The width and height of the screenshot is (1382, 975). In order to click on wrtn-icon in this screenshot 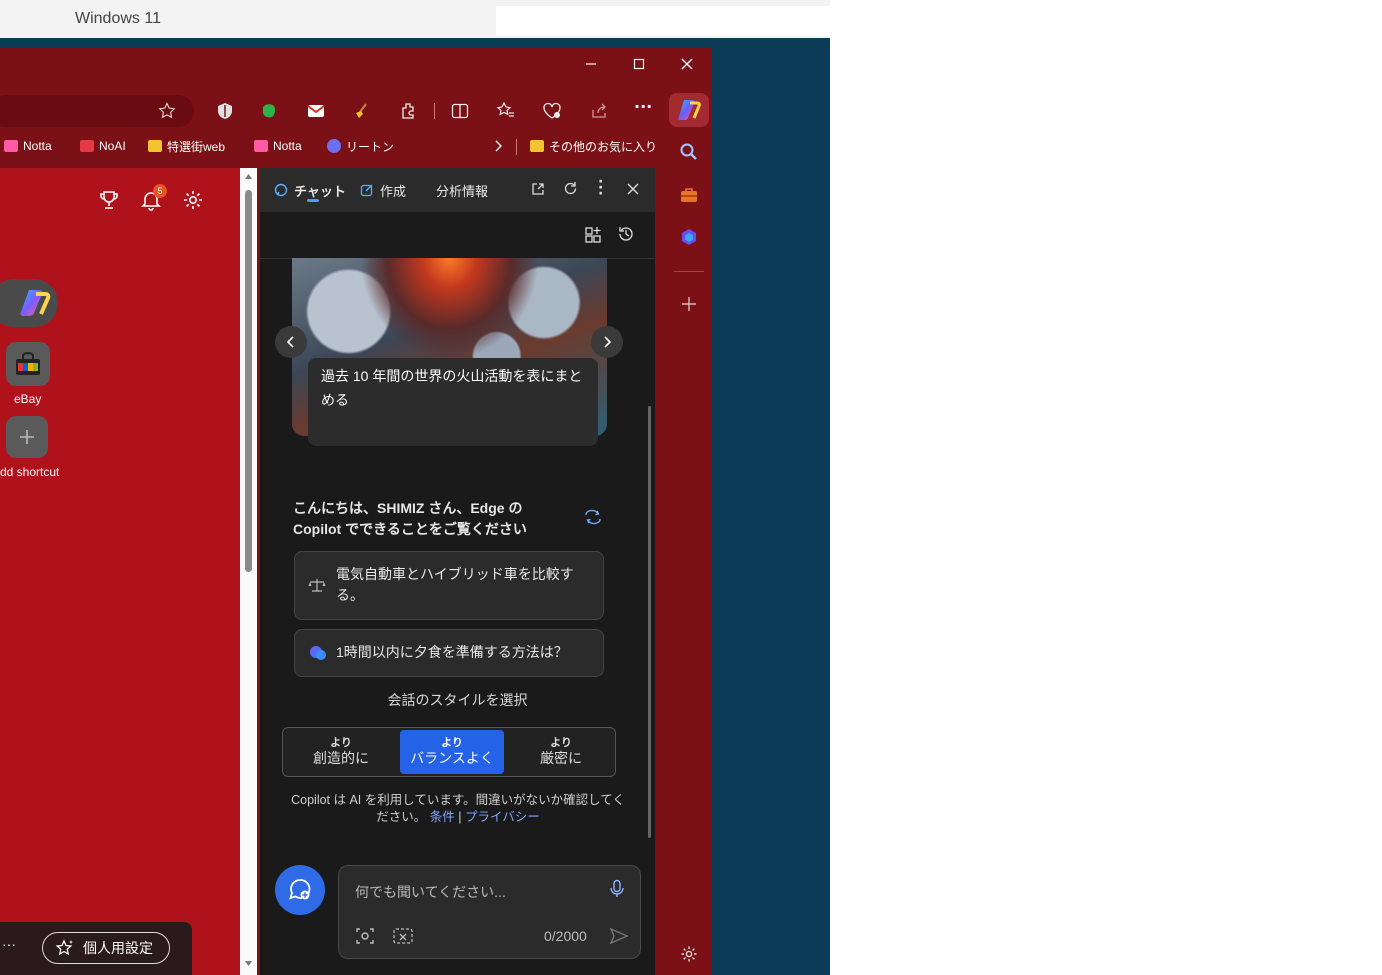, I will do `click(334, 146)`.